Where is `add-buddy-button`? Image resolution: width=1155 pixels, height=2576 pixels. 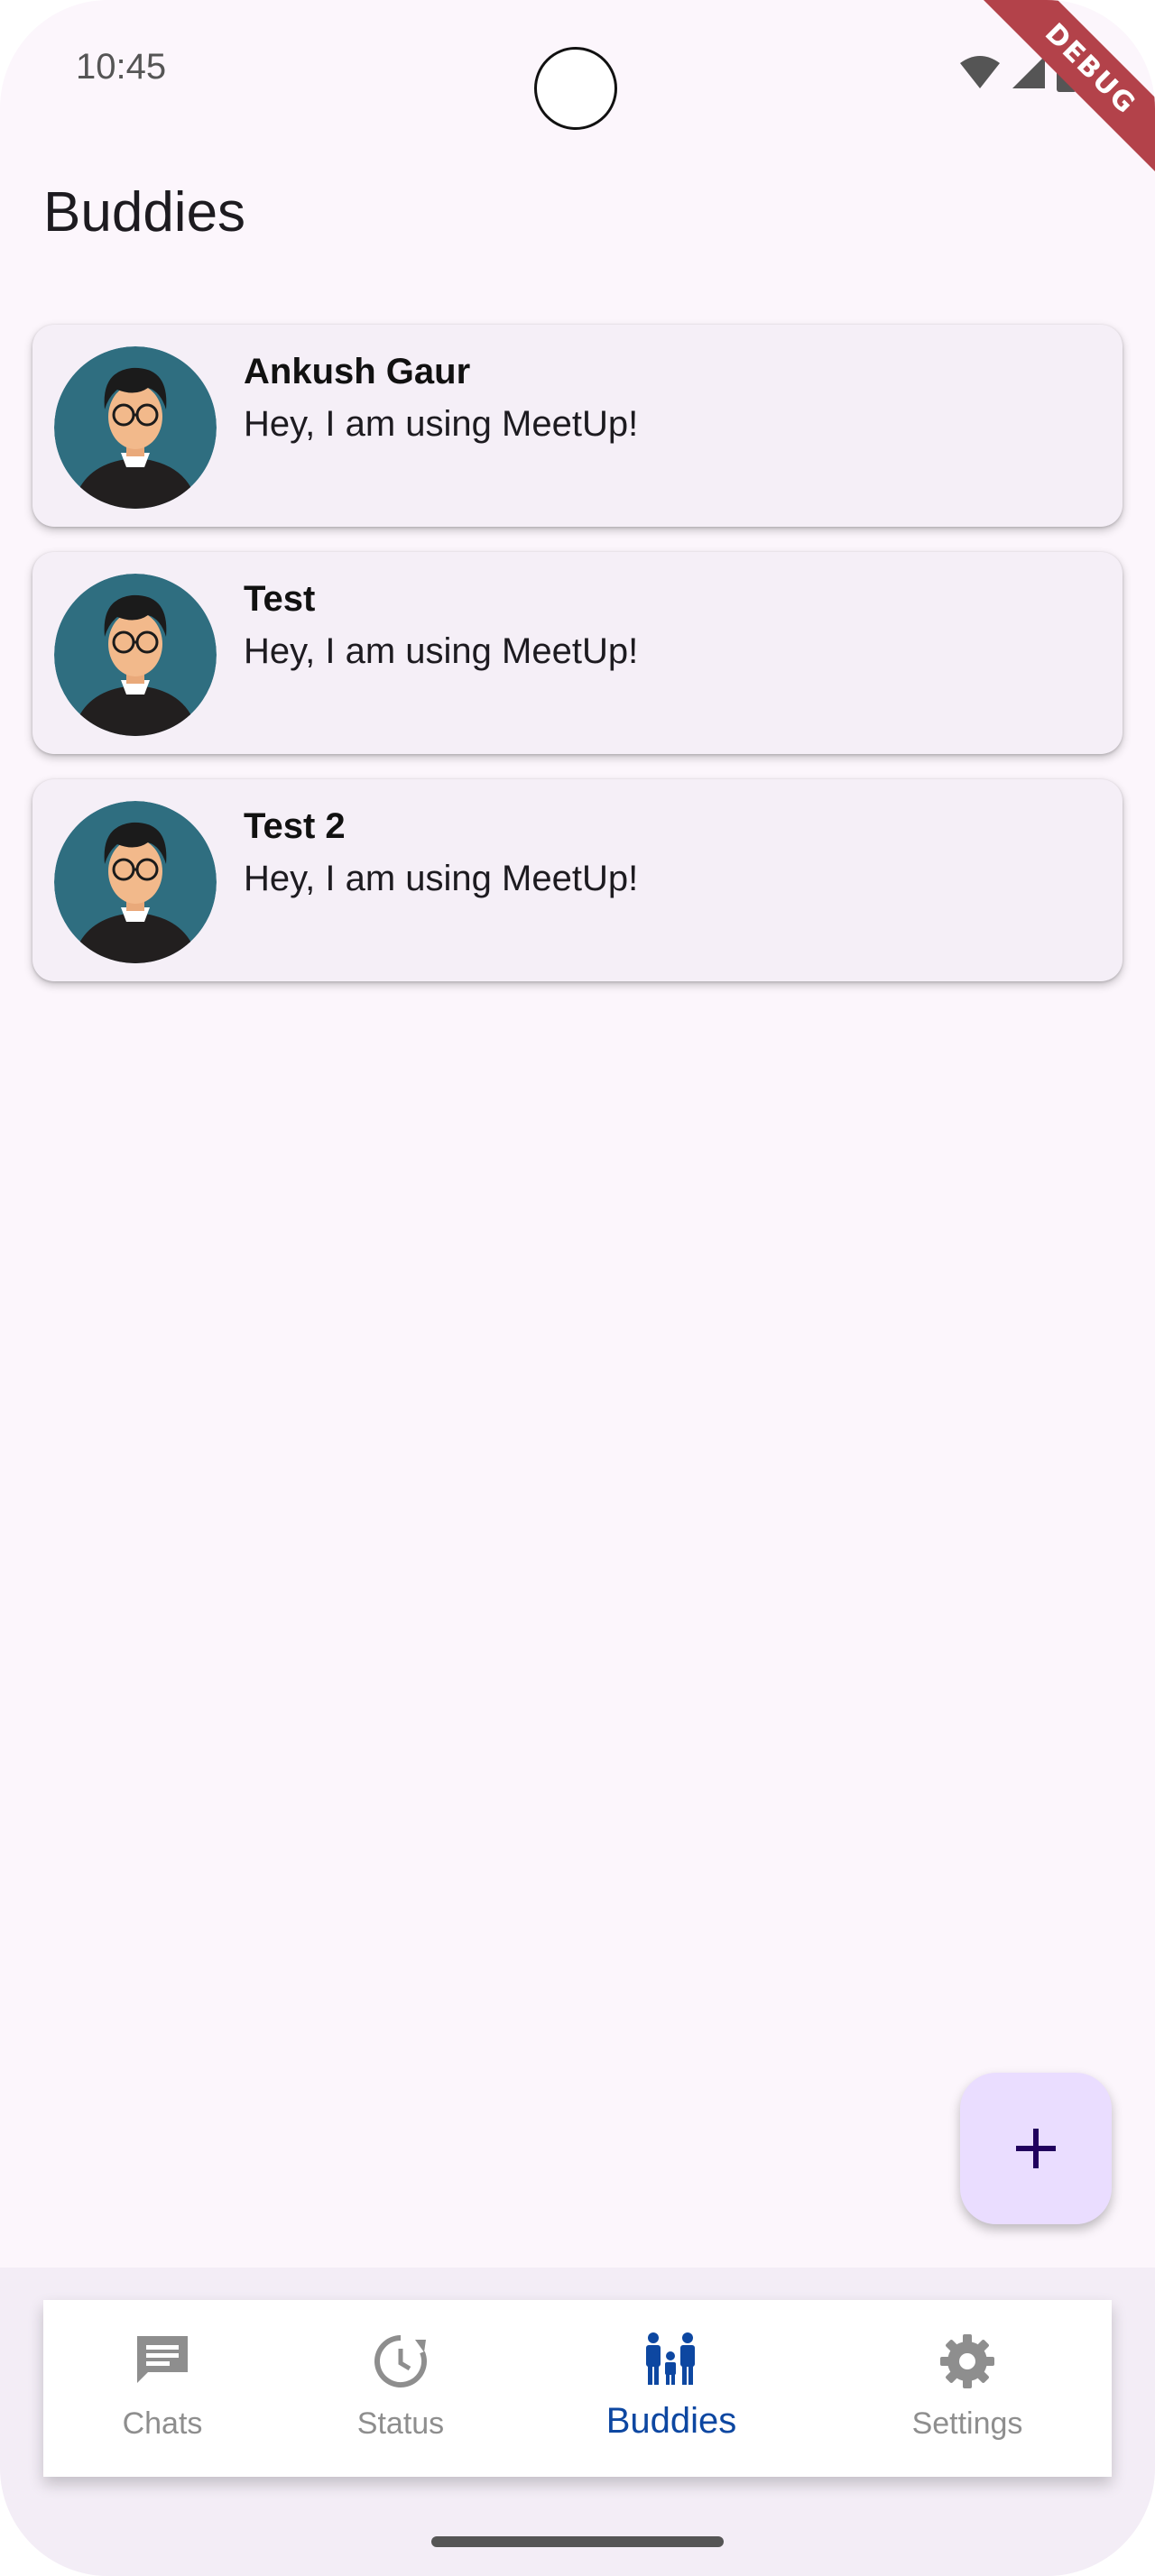 add-buddy-button is located at coordinates (1036, 2149).